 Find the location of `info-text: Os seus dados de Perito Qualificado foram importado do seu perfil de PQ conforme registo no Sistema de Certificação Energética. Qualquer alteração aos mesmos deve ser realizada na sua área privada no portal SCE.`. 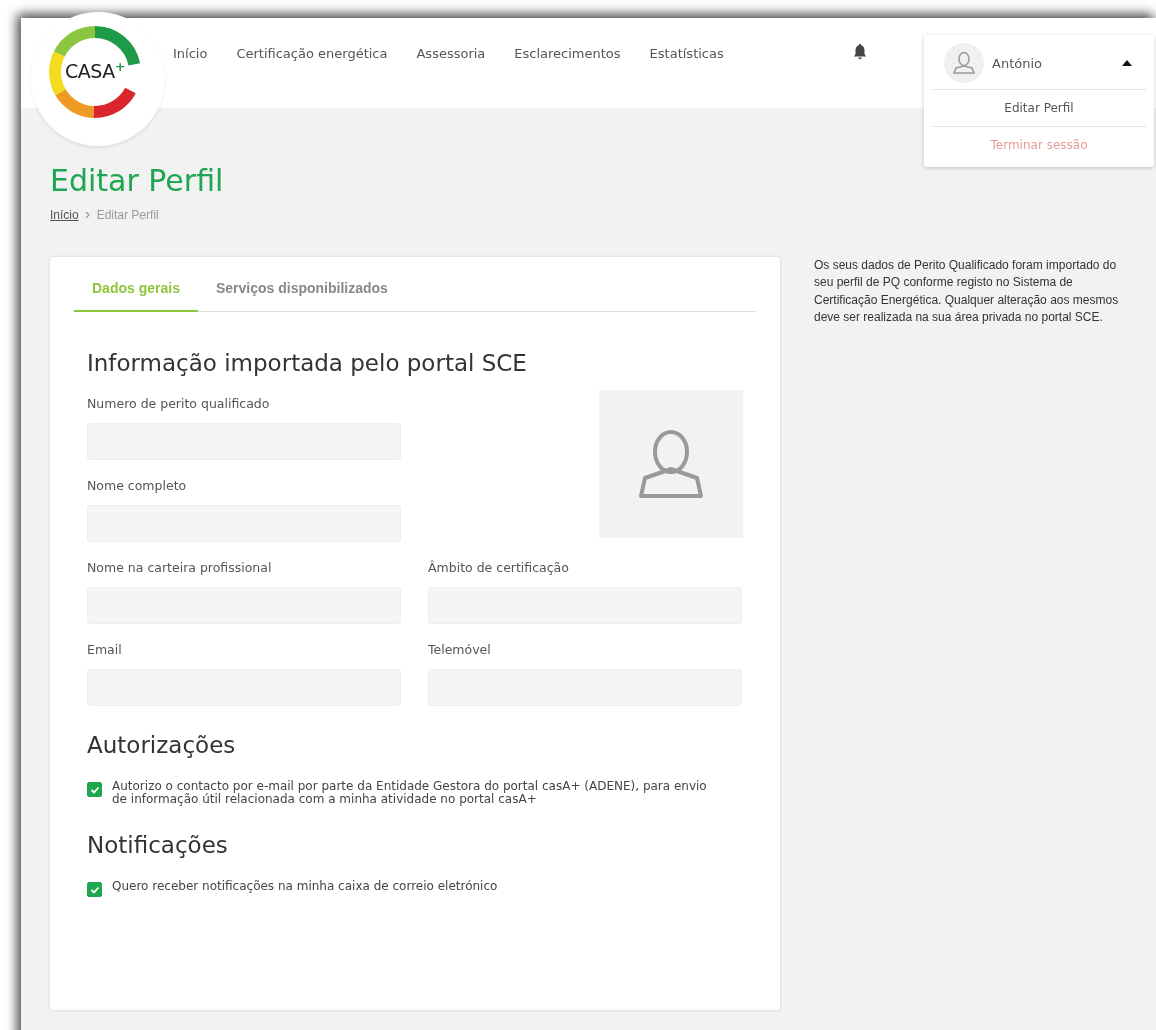

info-text: Os seus dados de Perito Qualificado foram importado do seu perfil de PQ conforme registo no Sistema de Certificação Energética. Qualquer alteração aos mesmos deve ser realizada na sua área privada no portal SCE. is located at coordinates (966, 292).